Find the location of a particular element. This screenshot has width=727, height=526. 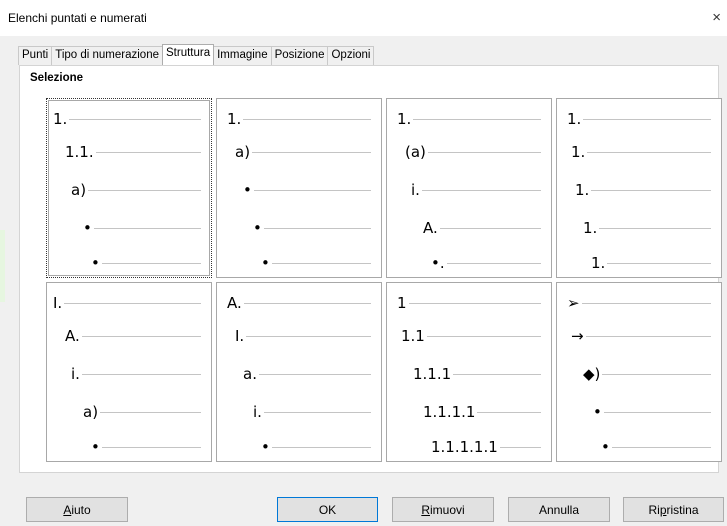

preset-8-level-4: • is located at coordinates (652, 412).